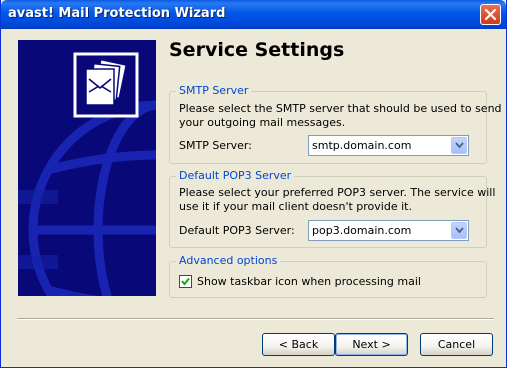 The height and width of the screenshot is (368, 507). I want to click on taskbar-icon-checkbox-label: Show taskbar icon when processing mail, so click(309, 281).